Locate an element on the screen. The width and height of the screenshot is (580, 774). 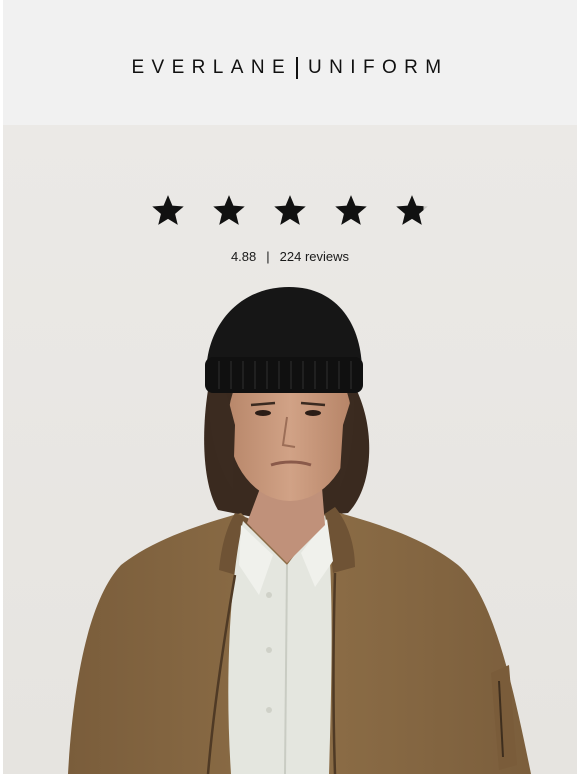
brand-name: EVERLANE is located at coordinates (212, 67).